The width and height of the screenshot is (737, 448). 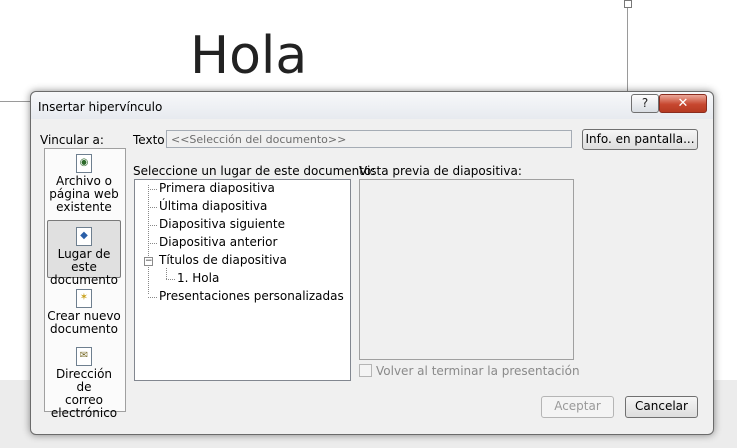 I want to click on place-label: Seleccione un lugar de este documento:, so click(x=254, y=171).